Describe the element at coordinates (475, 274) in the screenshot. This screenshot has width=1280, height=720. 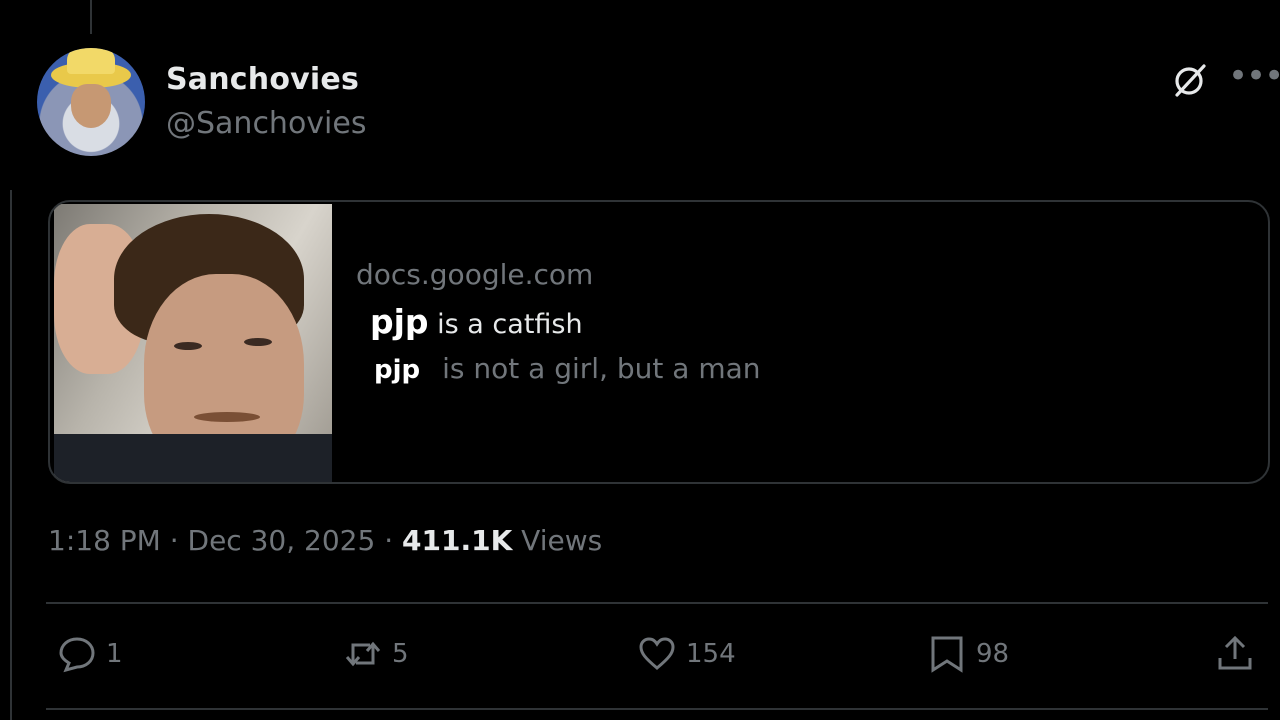
I see `card-domain: docs.google.com` at that location.